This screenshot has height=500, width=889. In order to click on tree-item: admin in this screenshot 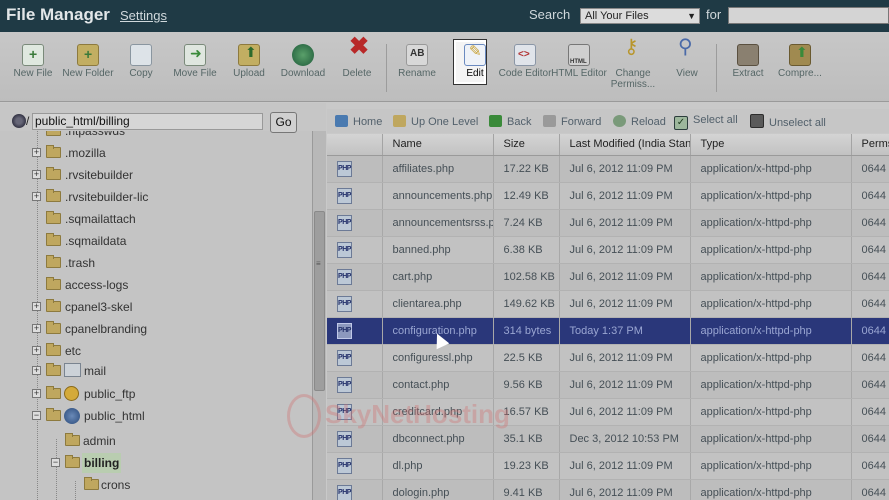, I will do `click(150, 441)`.